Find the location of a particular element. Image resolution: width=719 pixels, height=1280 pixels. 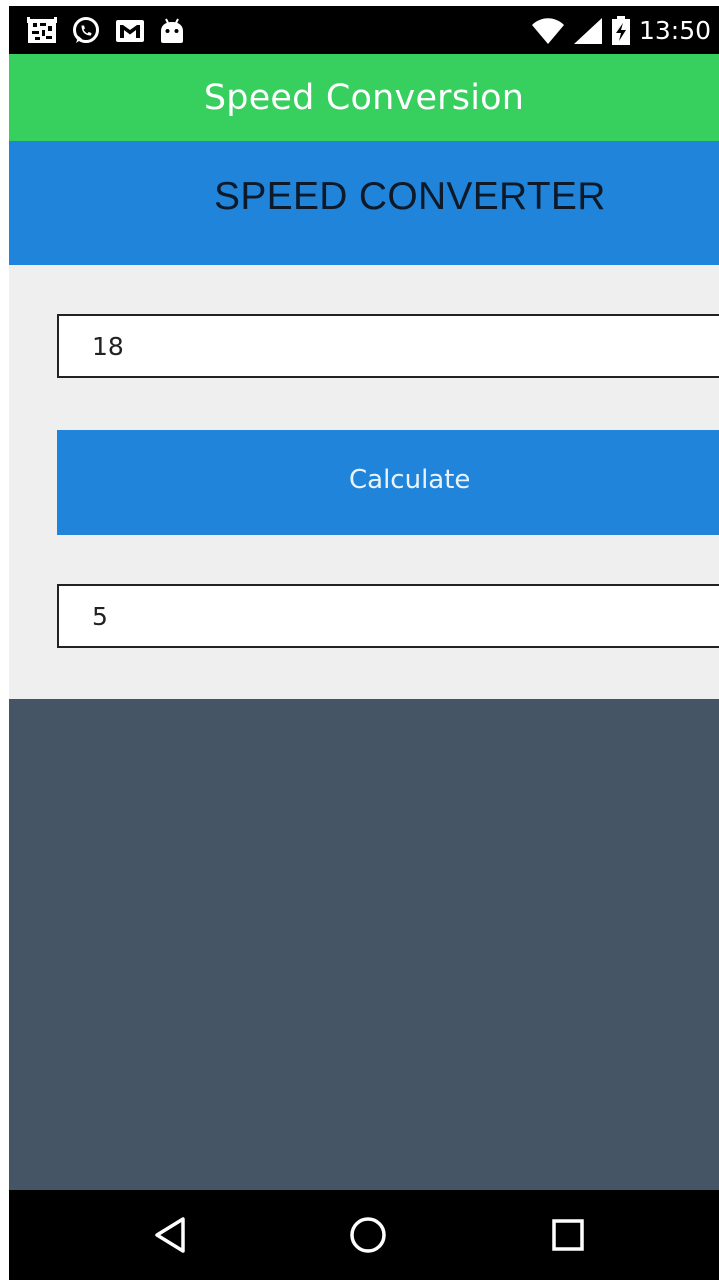

speed-result-field is located at coordinates (388, 616).